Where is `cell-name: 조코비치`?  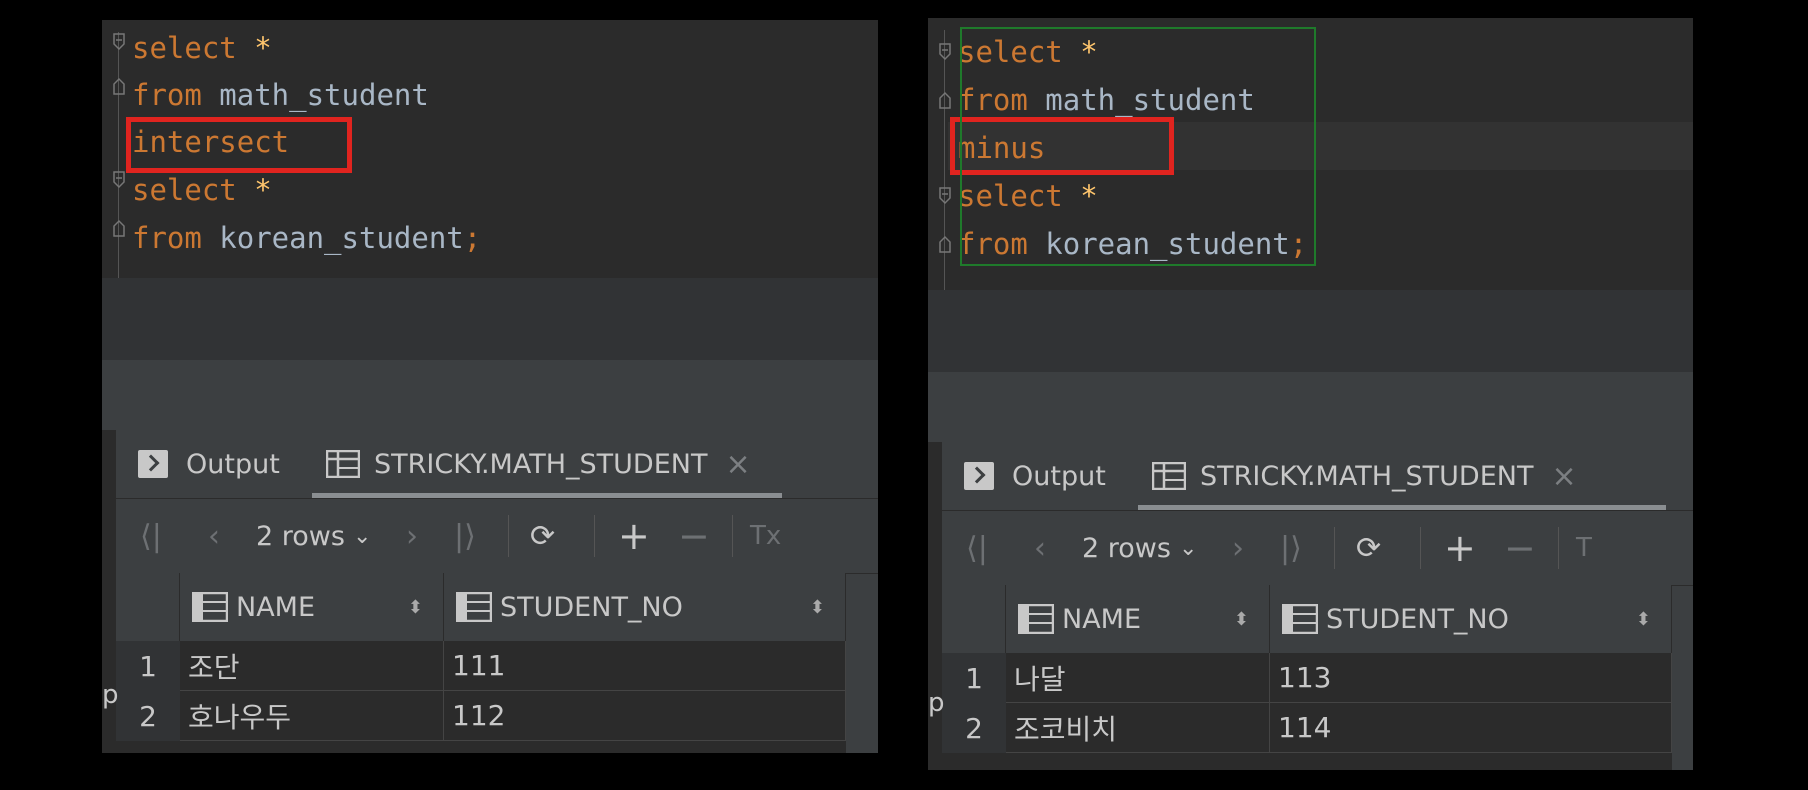
cell-name: 조코비치 is located at coordinates (1138, 728).